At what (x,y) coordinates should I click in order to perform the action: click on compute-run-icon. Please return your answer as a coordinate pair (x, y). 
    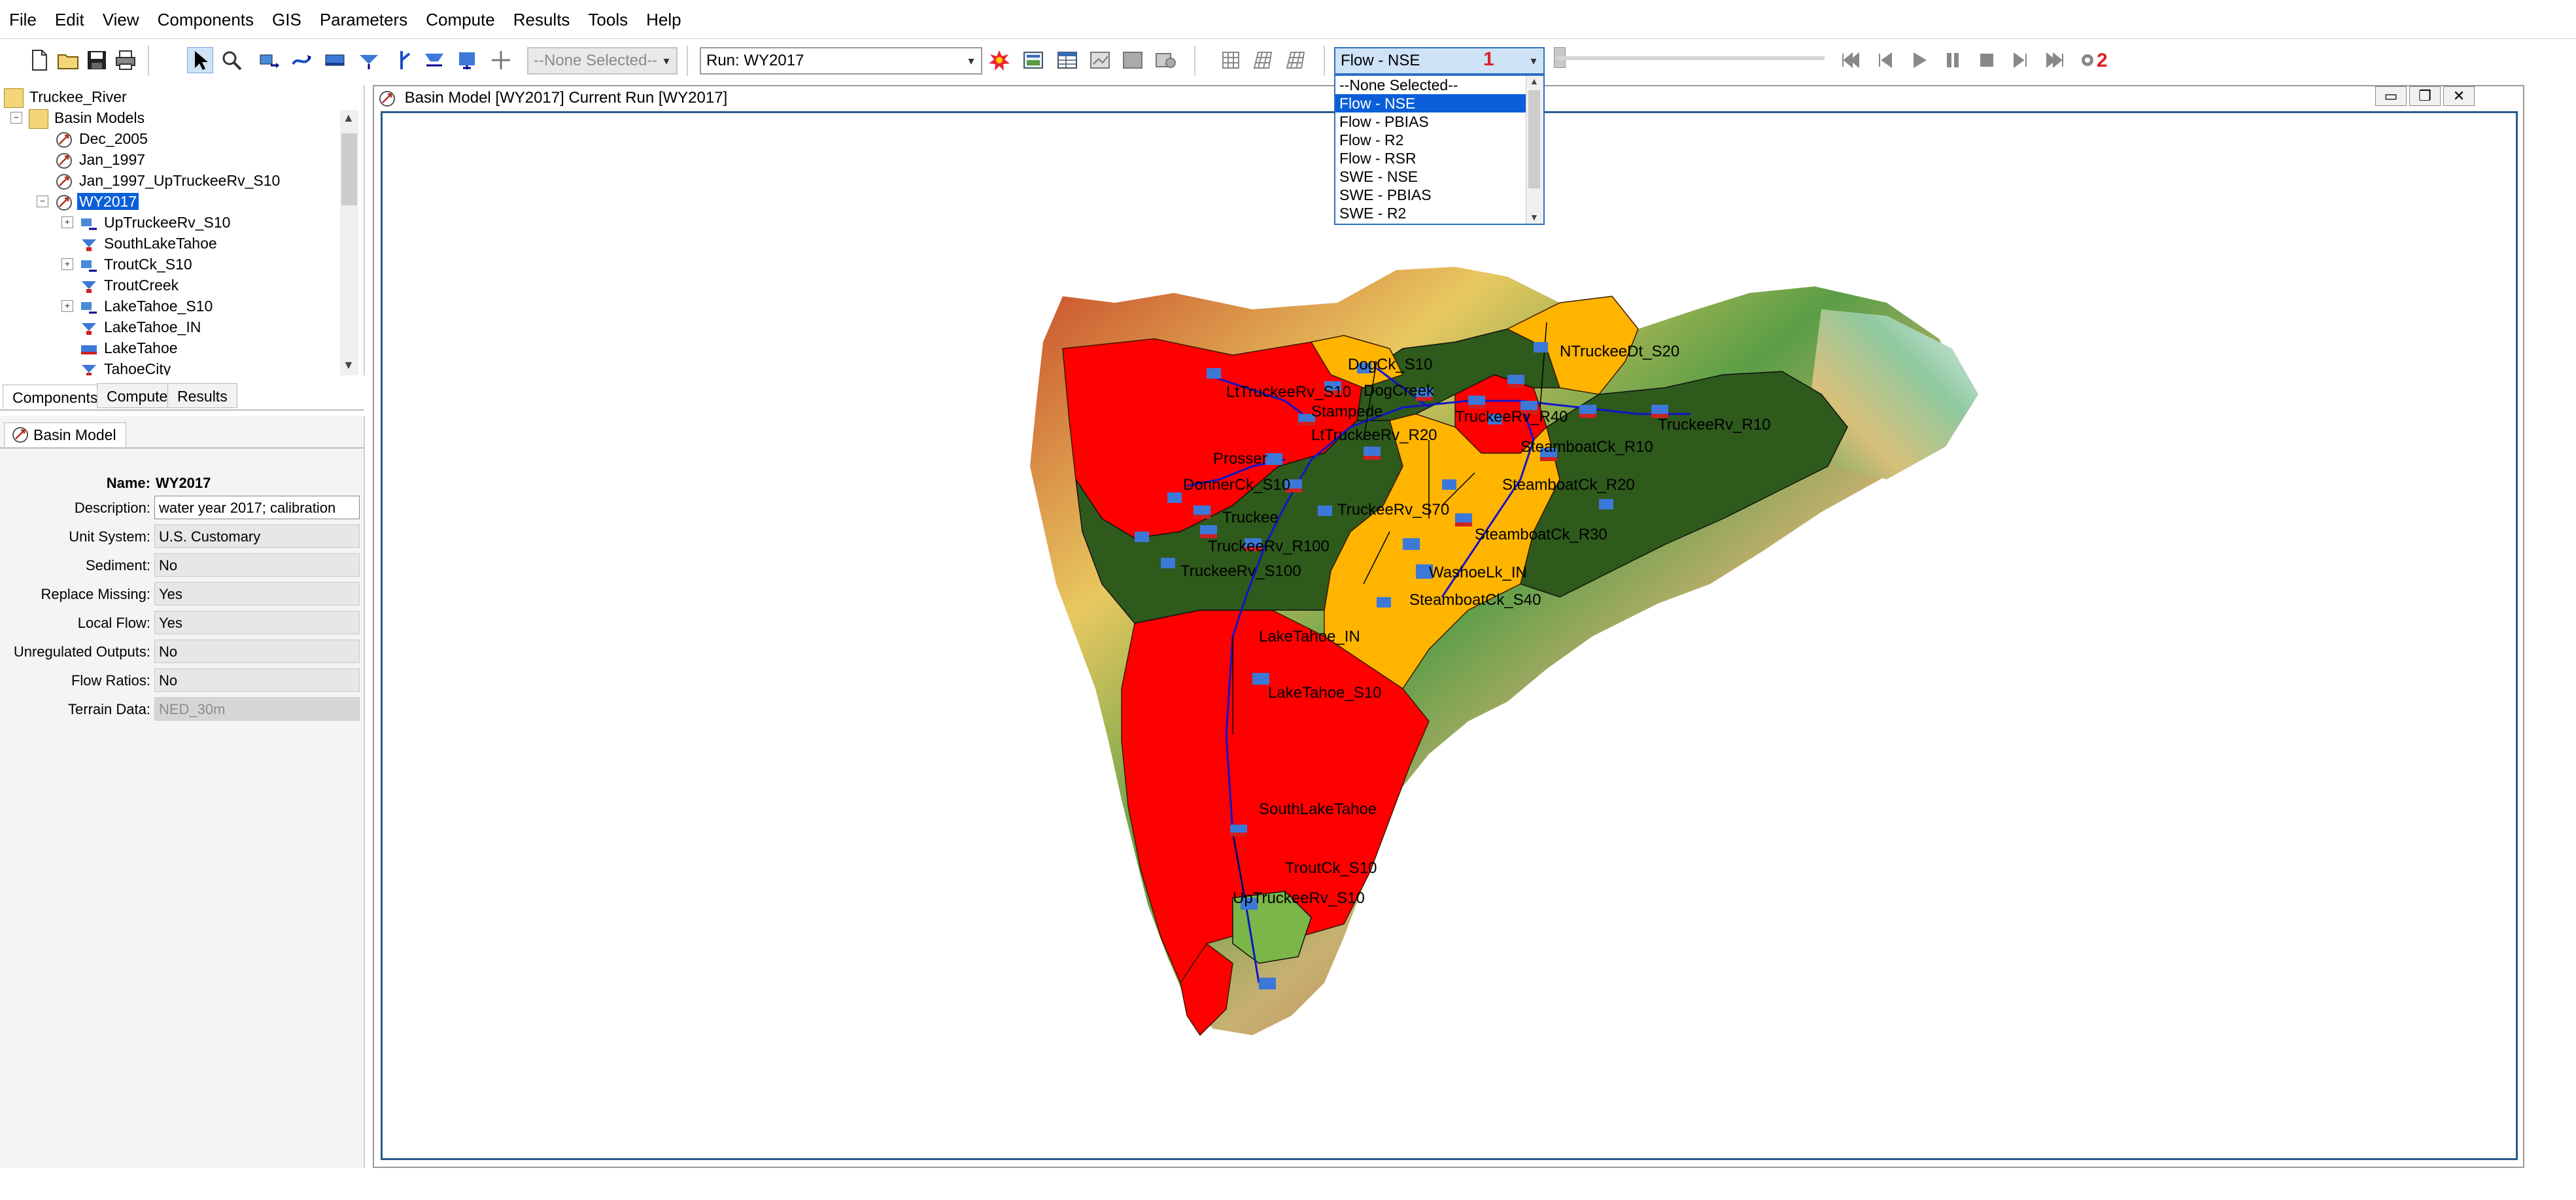
    Looking at the image, I should click on (999, 60).